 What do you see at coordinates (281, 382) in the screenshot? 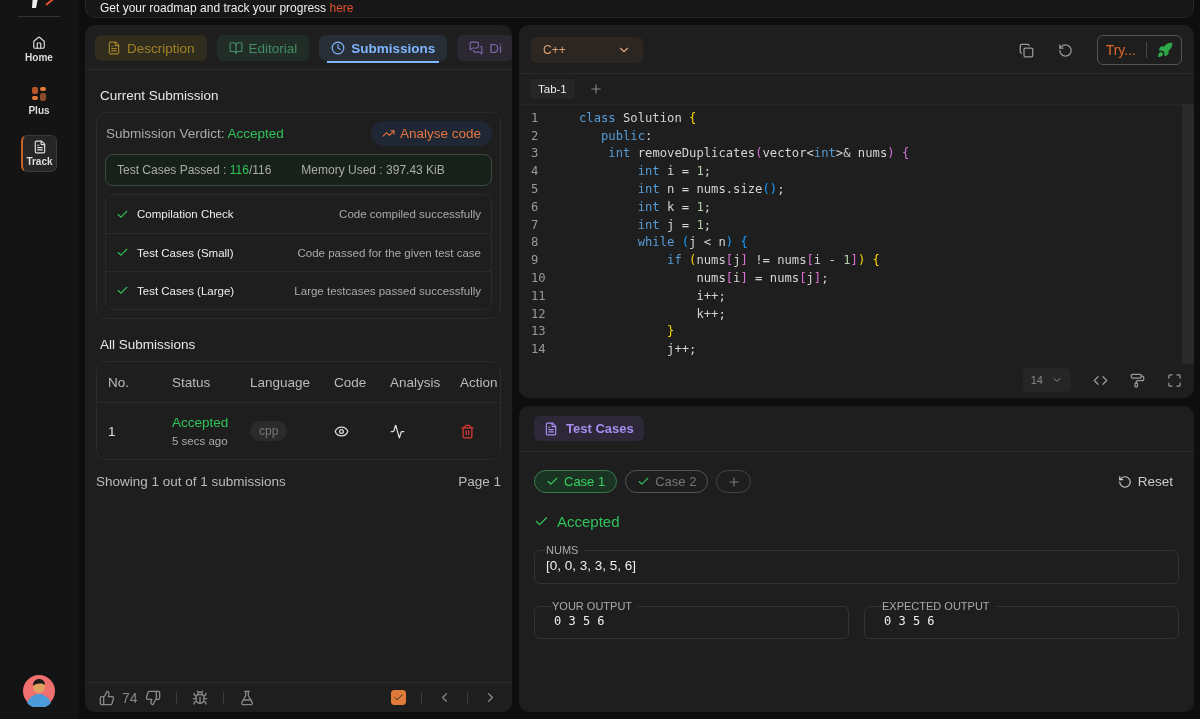
I see `column-header: Language` at bounding box center [281, 382].